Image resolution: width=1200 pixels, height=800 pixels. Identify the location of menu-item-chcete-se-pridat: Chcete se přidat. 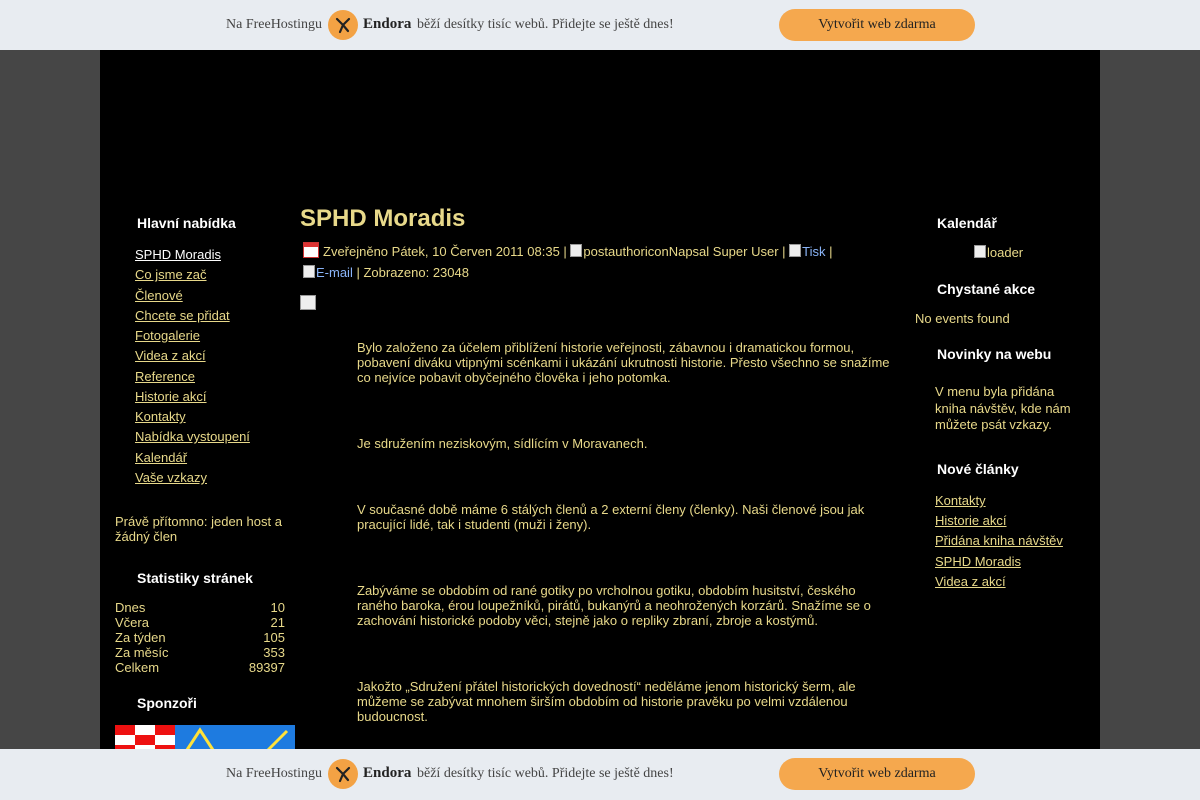
(182, 315).